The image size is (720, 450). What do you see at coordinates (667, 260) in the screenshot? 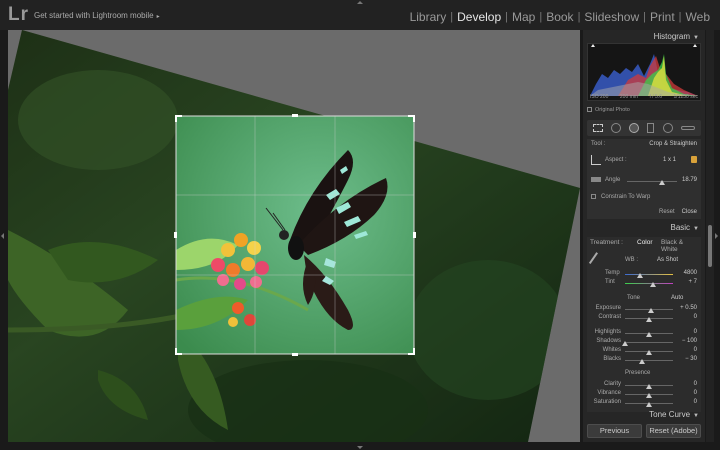
I see `wb-select: As Shot` at bounding box center [667, 260].